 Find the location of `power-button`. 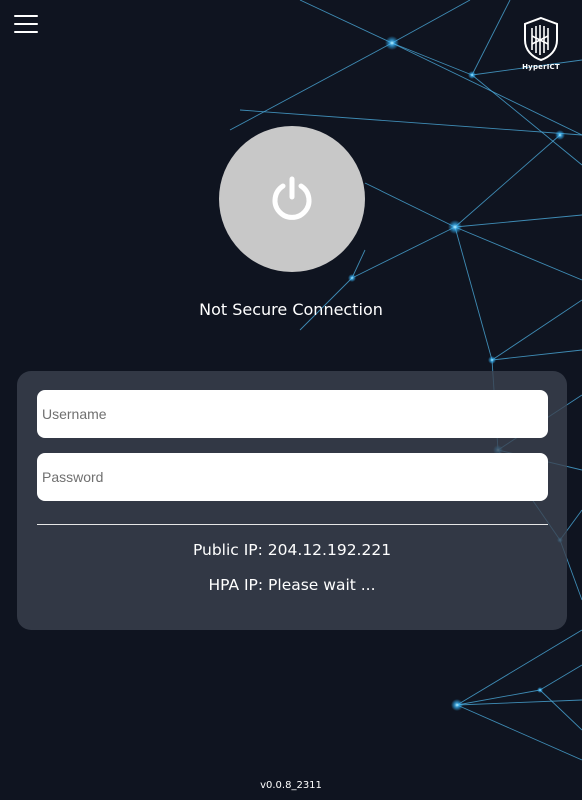

power-button is located at coordinates (292, 199).